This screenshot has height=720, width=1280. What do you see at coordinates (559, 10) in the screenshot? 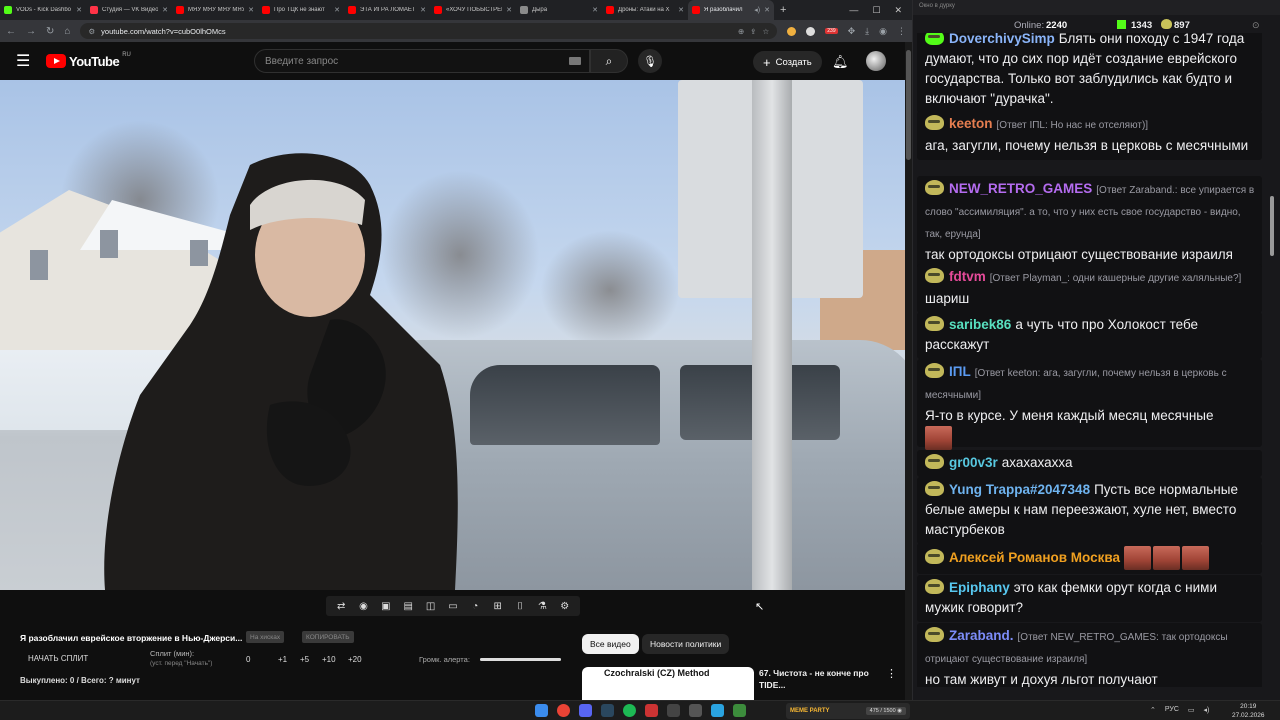
I see `browser-tab: Дыра ✕` at bounding box center [559, 10].